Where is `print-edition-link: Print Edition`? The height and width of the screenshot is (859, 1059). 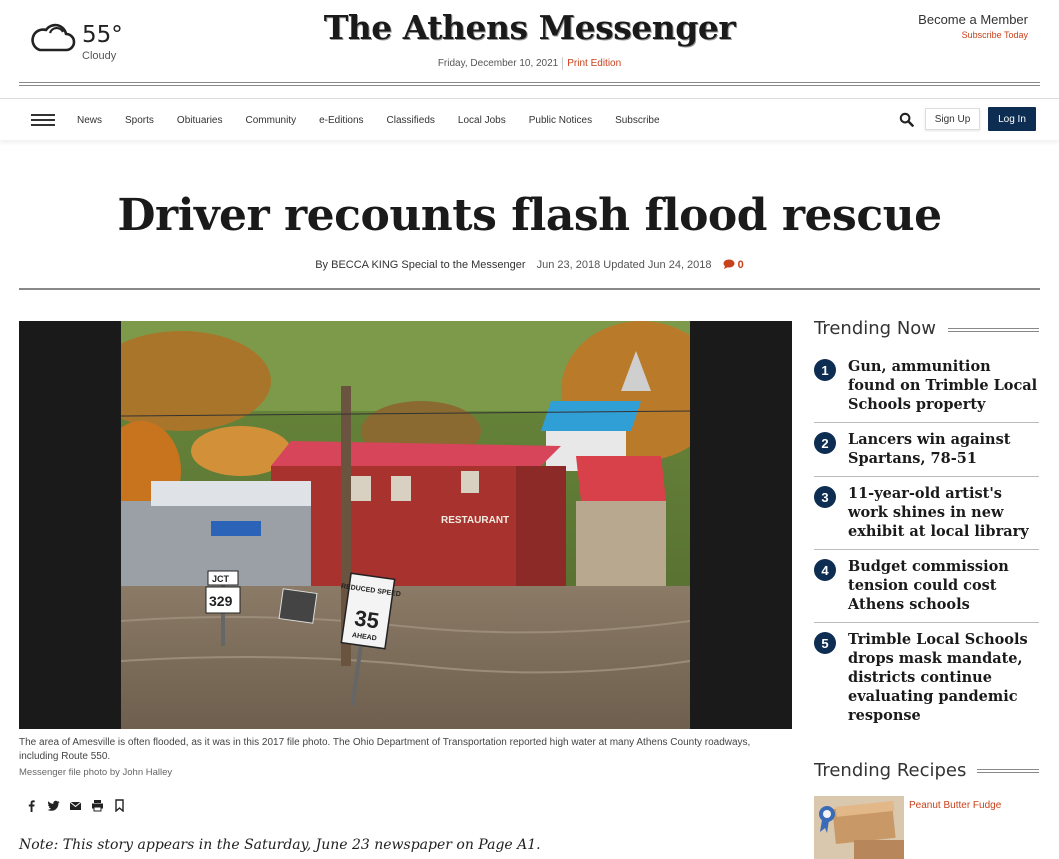
print-edition-link: Print Edition is located at coordinates (594, 63).